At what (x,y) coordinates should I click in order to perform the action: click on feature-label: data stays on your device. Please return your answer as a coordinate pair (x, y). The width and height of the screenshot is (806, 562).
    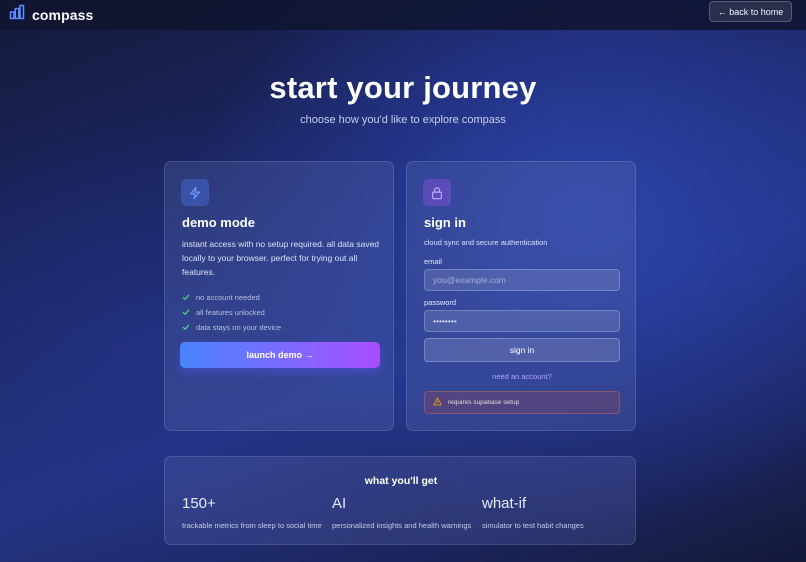
    Looking at the image, I should click on (239, 327).